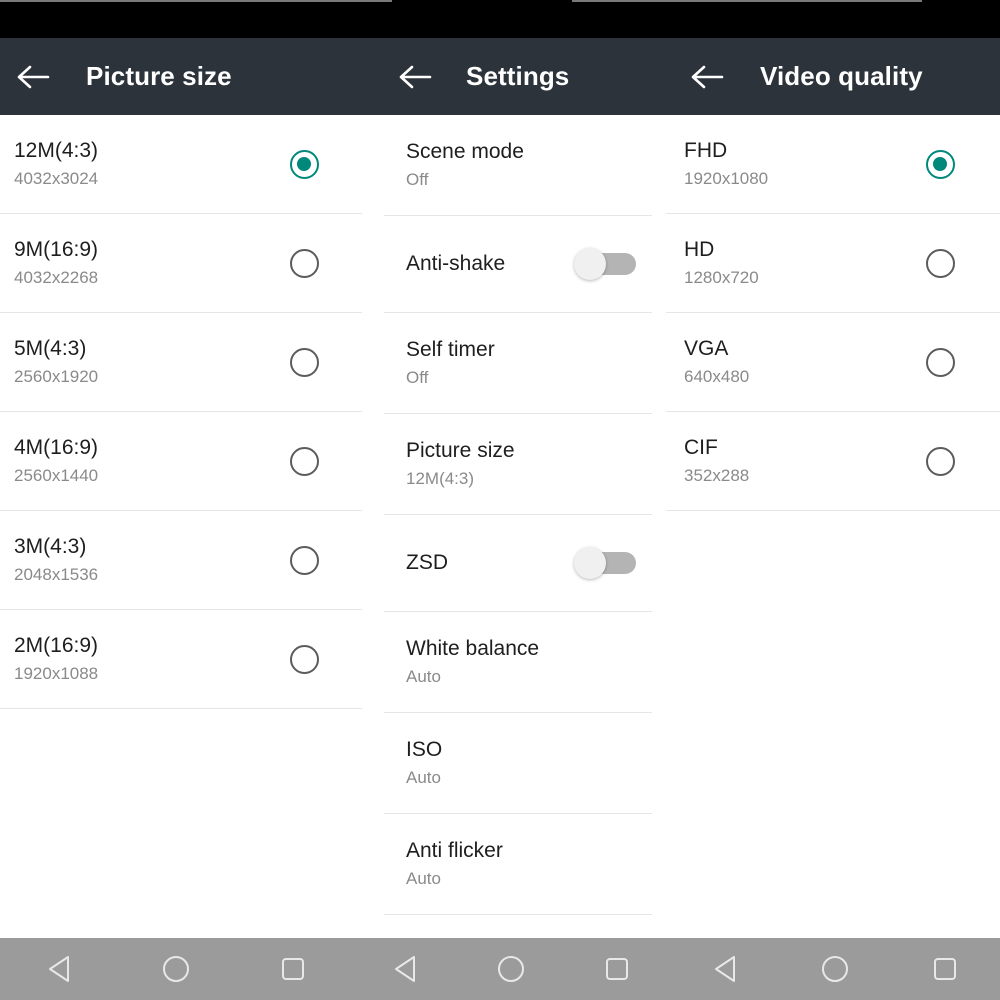 The image size is (1000, 1000). I want to click on list-item: 5M(4:3) 2560x1920, so click(181, 362).